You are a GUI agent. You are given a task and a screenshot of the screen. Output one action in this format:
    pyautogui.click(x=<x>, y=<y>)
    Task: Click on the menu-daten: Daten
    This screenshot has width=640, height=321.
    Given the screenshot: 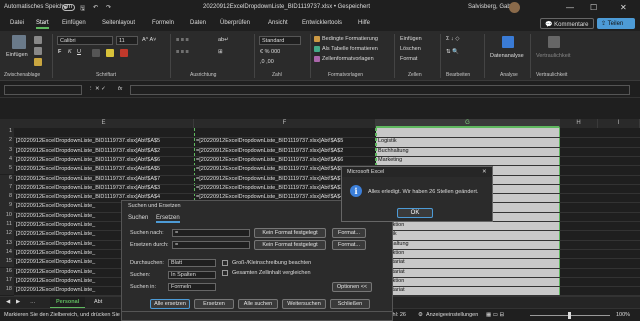 What is the action you would take?
    pyautogui.click(x=198, y=23)
    